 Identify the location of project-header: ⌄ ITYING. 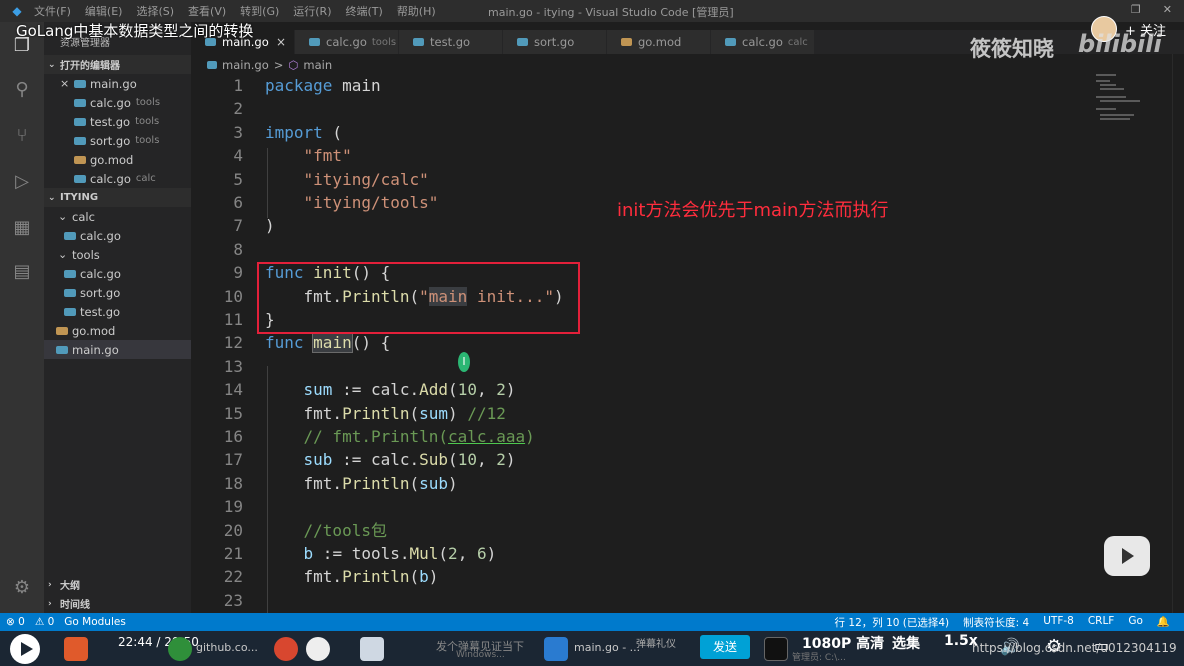
(117, 197).